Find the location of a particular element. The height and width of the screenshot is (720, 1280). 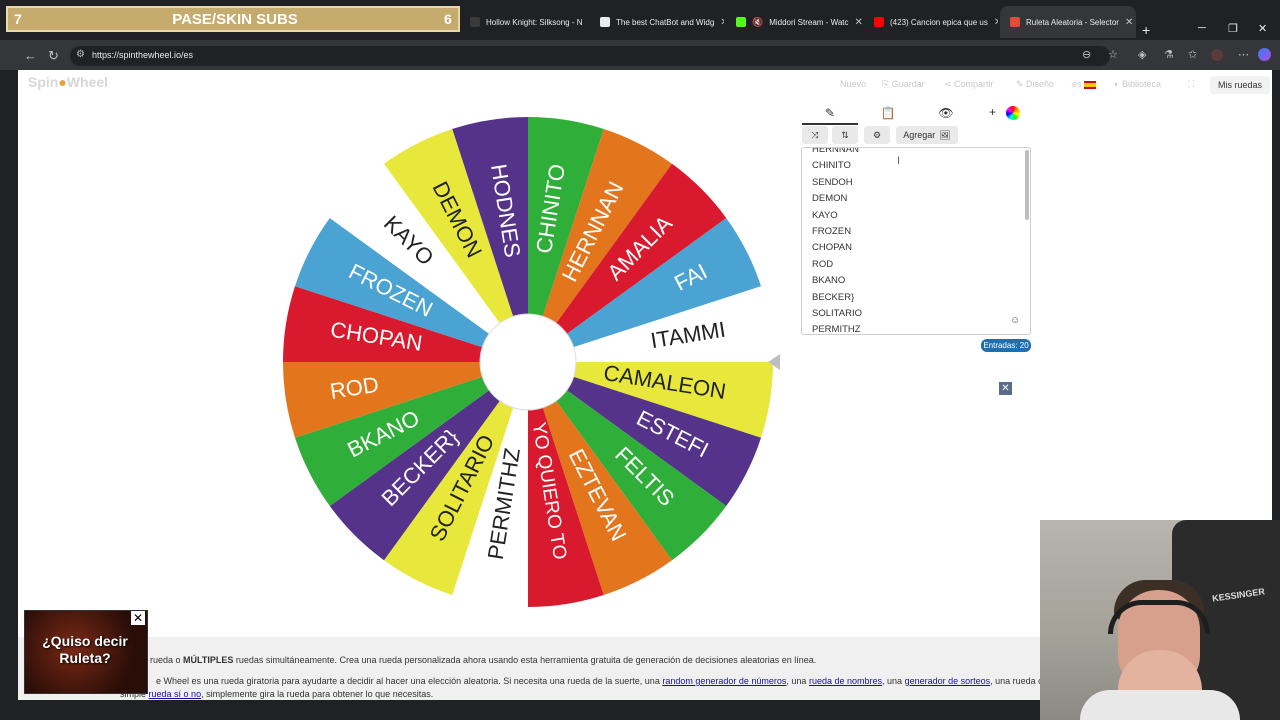

link-yes-no-wheel: rueda sí o no is located at coordinates (175, 694).